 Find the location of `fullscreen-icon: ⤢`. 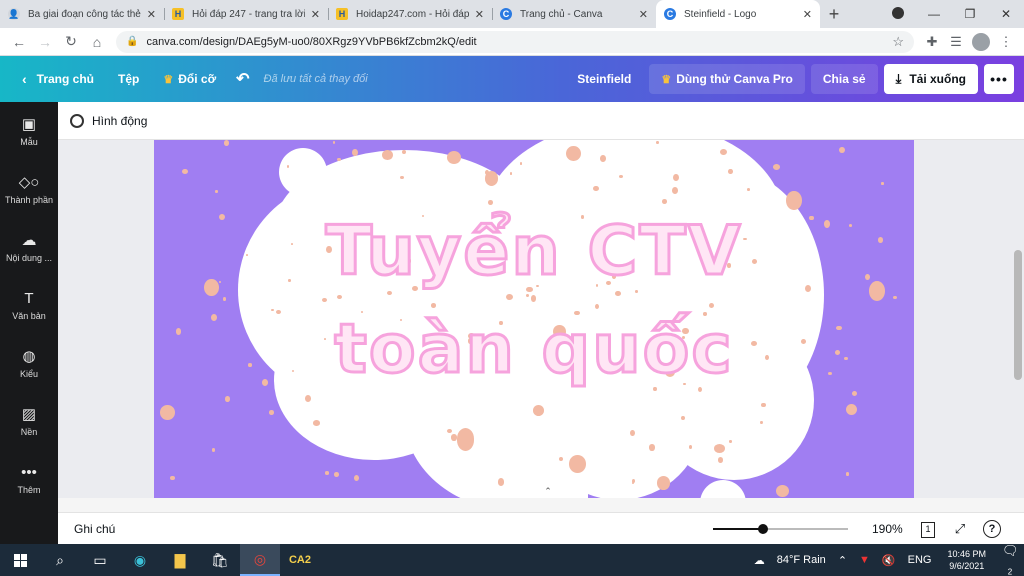

fullscreen-icon: ⤢ is located at coordinates (960, 529).